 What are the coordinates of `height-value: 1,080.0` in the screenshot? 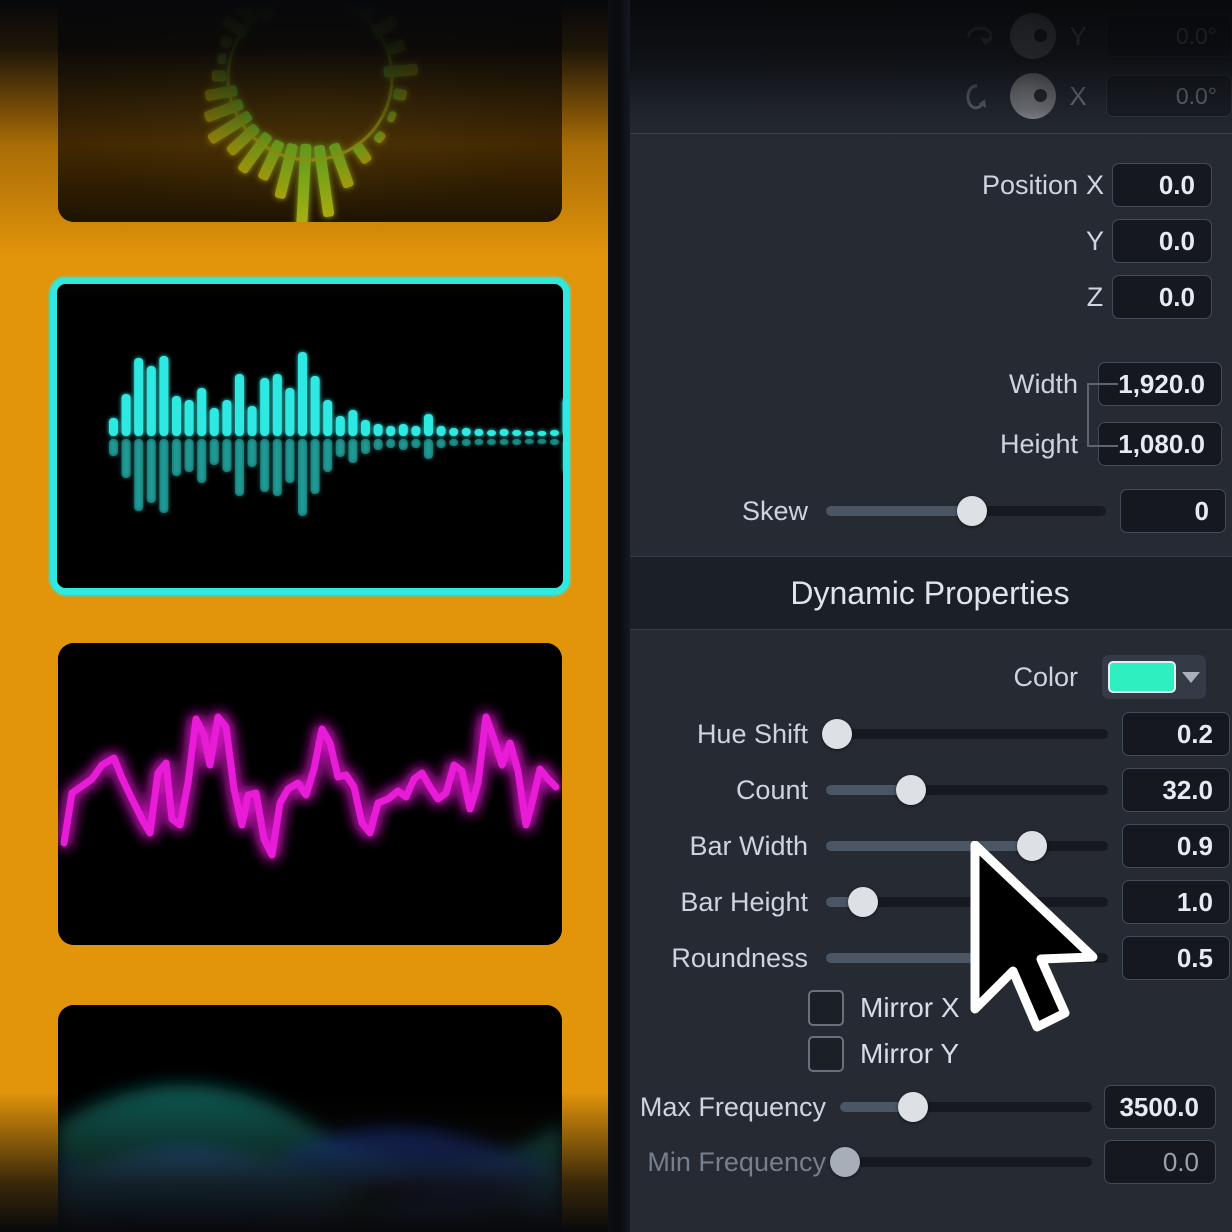 It's located at (1160, 444).